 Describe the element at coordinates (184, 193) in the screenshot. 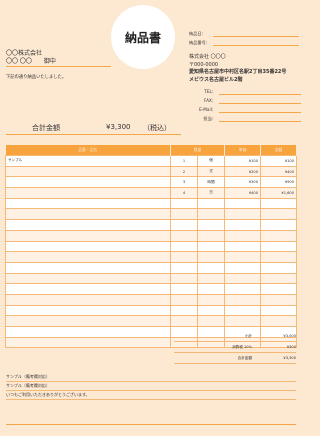

I see `cell-quantity: 4` at that location.